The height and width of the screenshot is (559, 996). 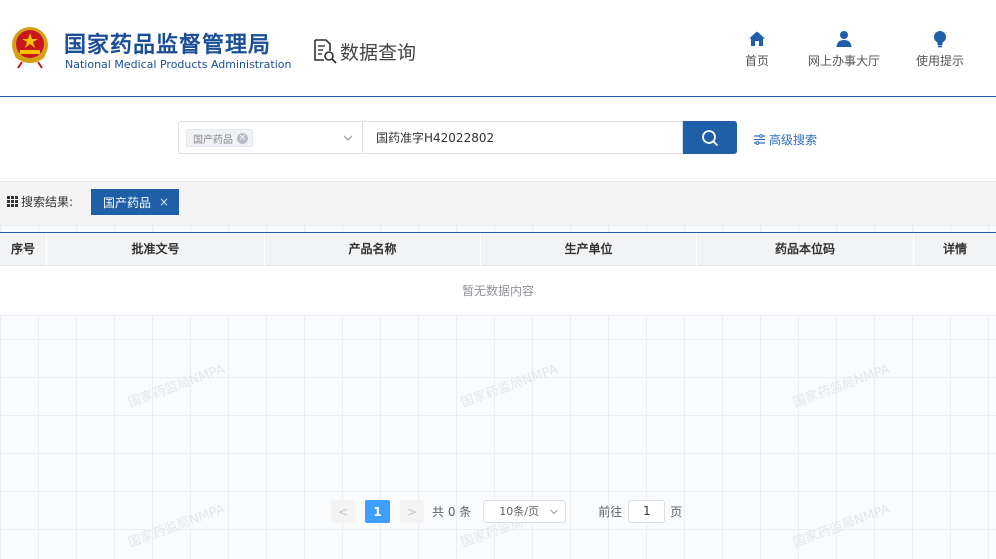 I want to click on page-title: 数据查询, so click(x=364, y=51).